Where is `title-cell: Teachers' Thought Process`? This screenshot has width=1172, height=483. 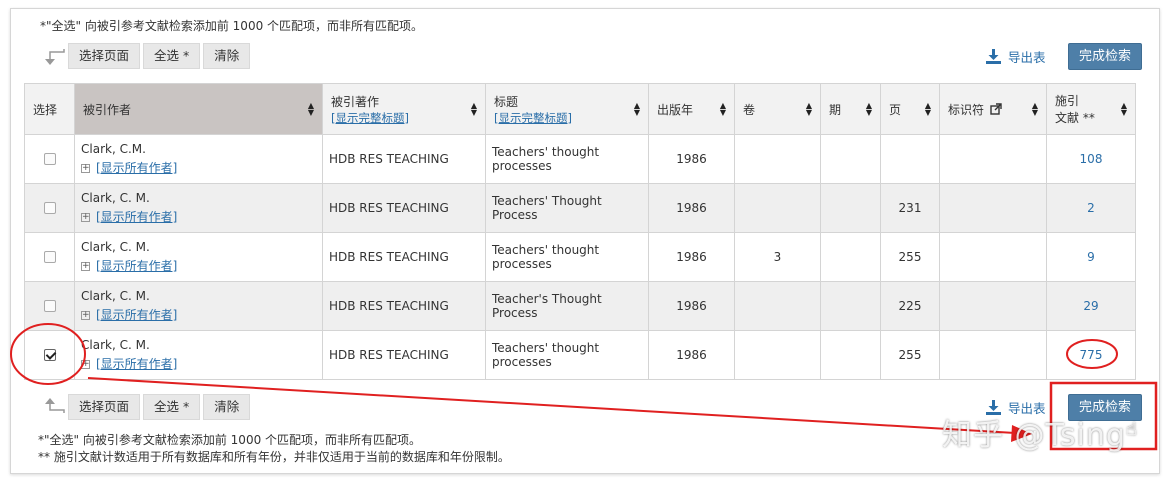
title-cell: Teachers' Thought Process is located at coordinates (567, 208).